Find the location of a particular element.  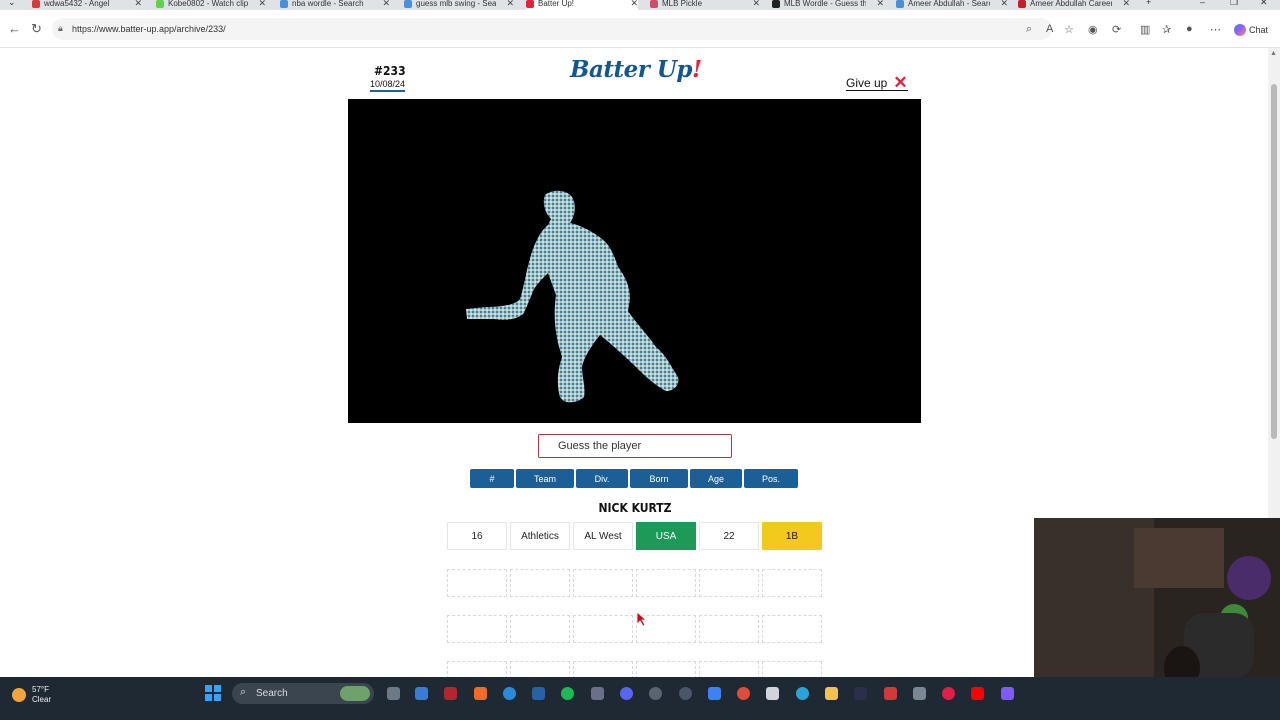

tab-label: Ameer Abdullah Career is located at coordinates (1071, 4).